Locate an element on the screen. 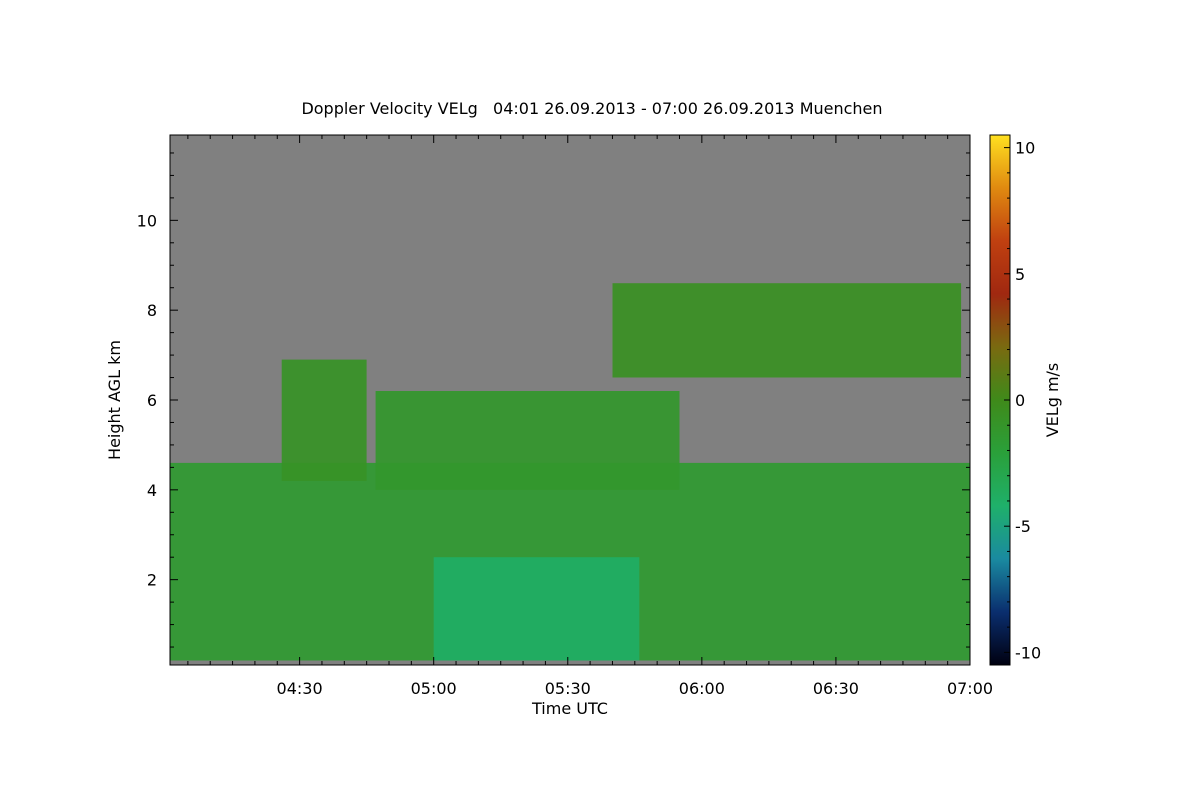 Image resolution: width=1200 pixels, height=800 pixels. y-tick-label: 6 is located at coordinates (152, 400).